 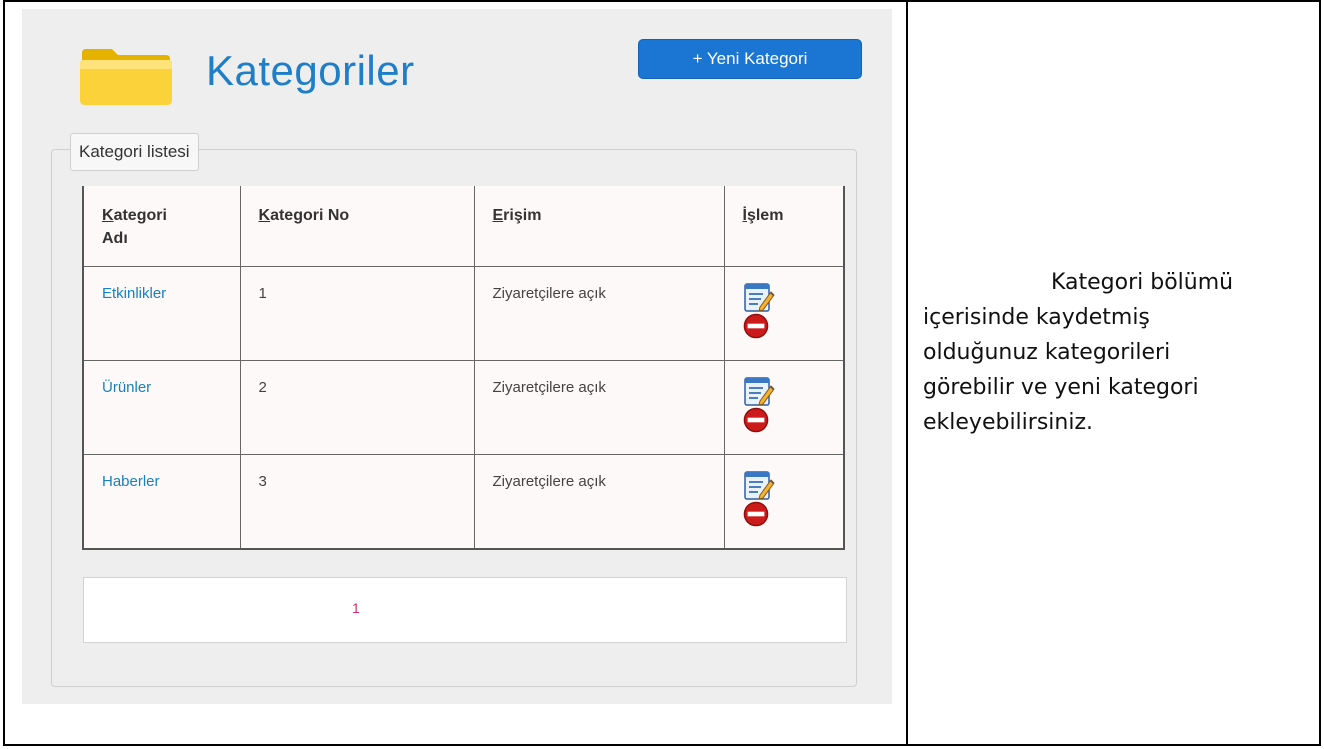 What do you see at coordinates (784, 226) in the screenshot?
I see `column-header-action: İşlem` at bounding box center [784, 226].